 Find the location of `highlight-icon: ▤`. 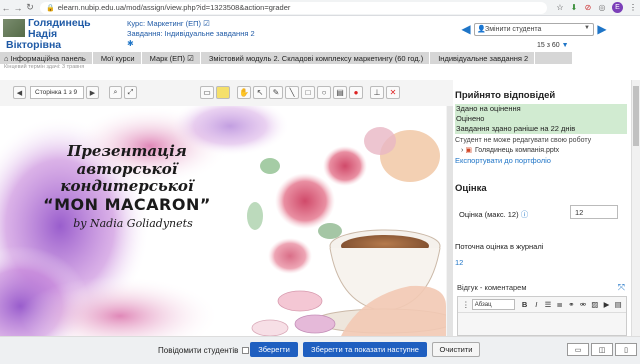

highlight-icon: ▤ is located at coordinates (340, 92).